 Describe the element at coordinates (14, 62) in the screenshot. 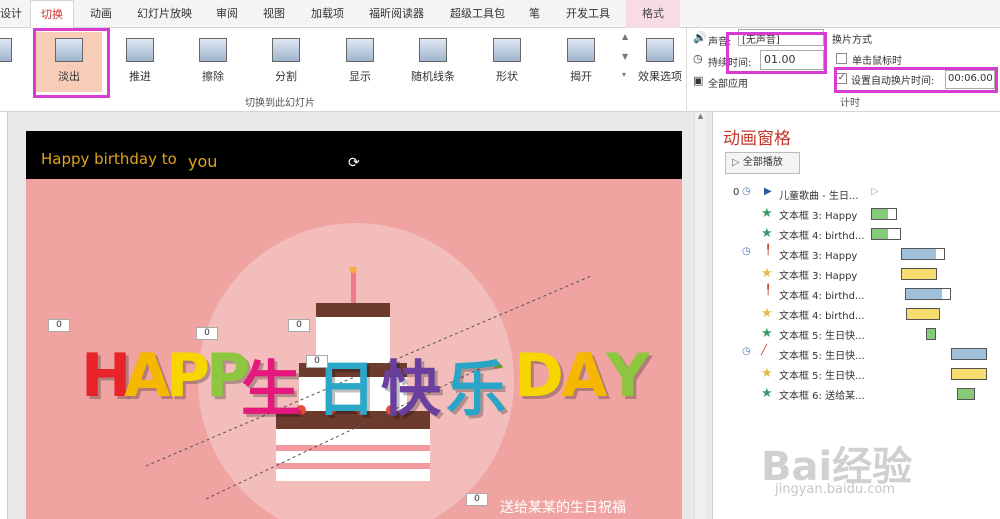

I see `transition-prev` at that location.